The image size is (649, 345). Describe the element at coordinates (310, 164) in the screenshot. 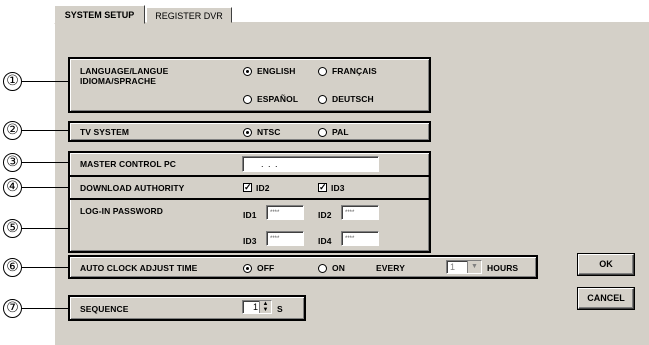

I see `master-control-ip-field: . . .` at that location.